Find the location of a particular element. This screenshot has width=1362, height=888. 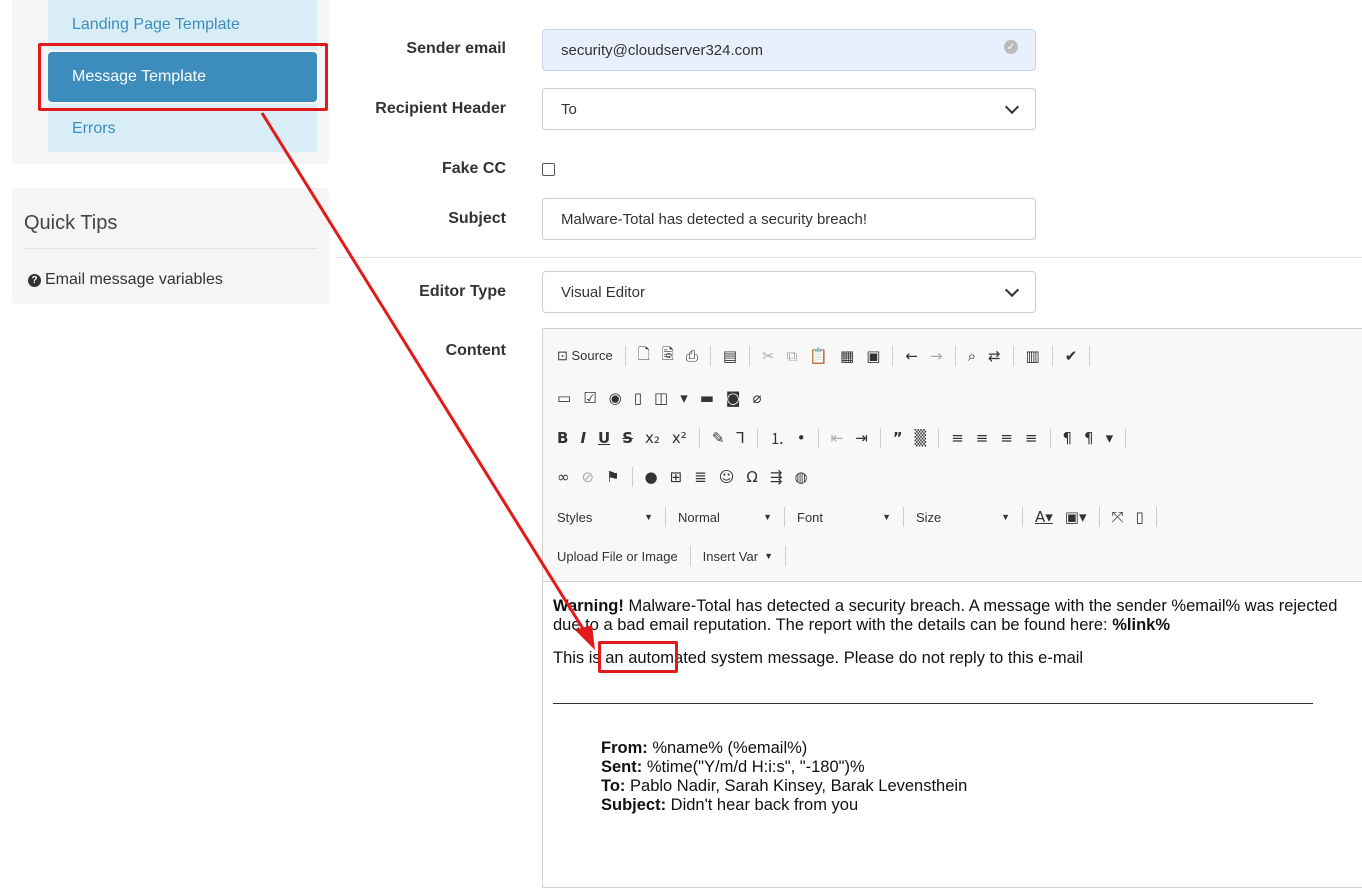

subscript-icon: x₂ is located at coordinates (652, 438).